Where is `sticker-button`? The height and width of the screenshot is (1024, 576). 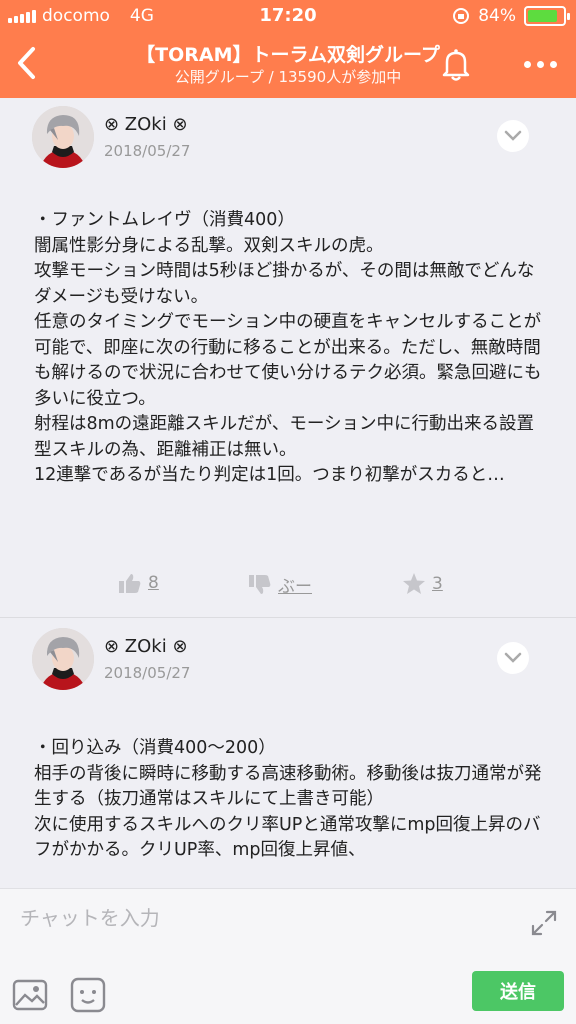 sticker-button is located at coordinates (88, 995).